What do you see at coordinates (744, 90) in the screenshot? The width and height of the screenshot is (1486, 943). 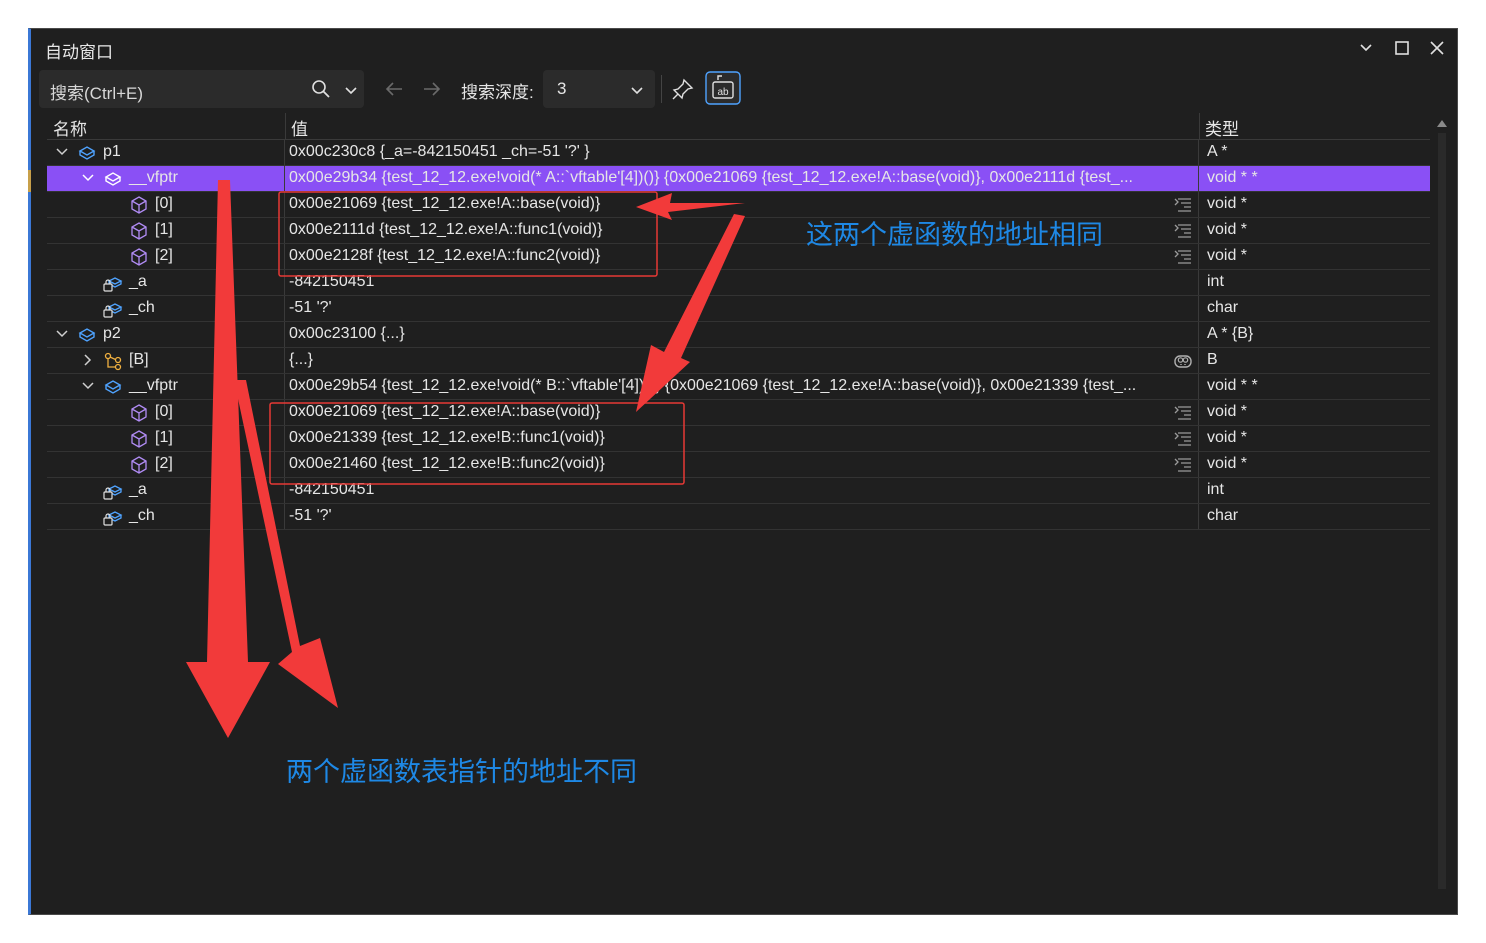 I see `toolbar: 搜索(Ctrl+E) 搜索深度: 3 ab` at bounding box center [744, 90].